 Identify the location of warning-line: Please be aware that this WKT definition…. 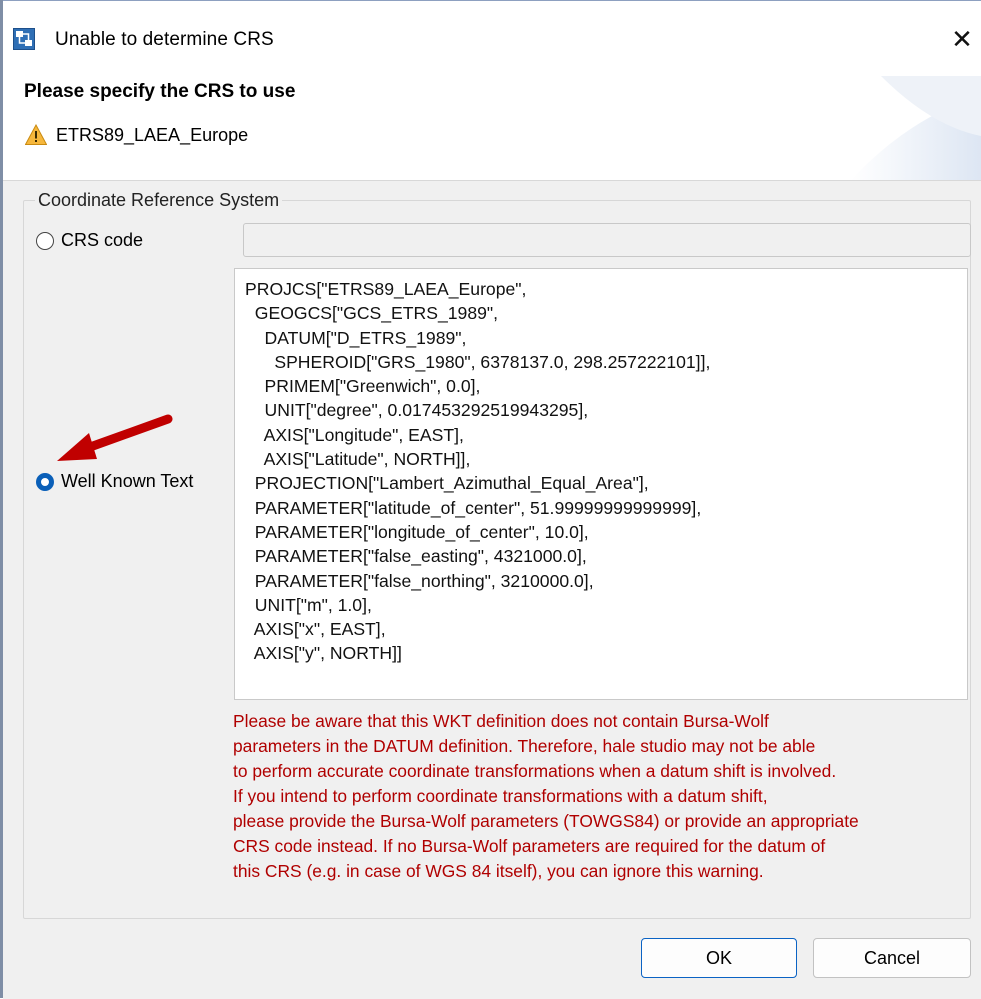
(501, 721).